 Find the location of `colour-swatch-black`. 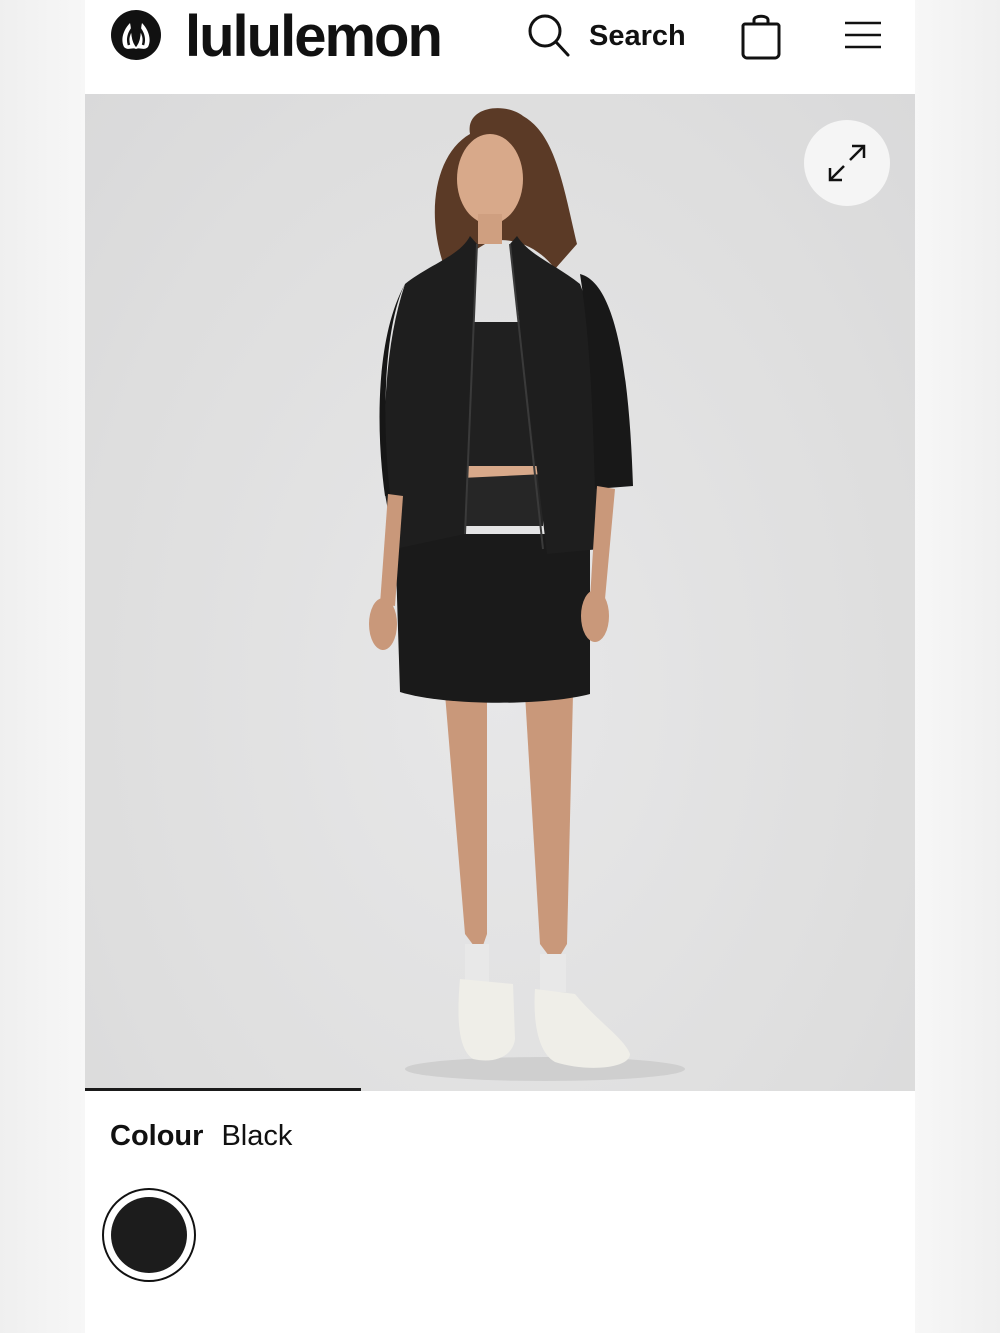

colour-swatch-black is located at coordinates (149, 1235).